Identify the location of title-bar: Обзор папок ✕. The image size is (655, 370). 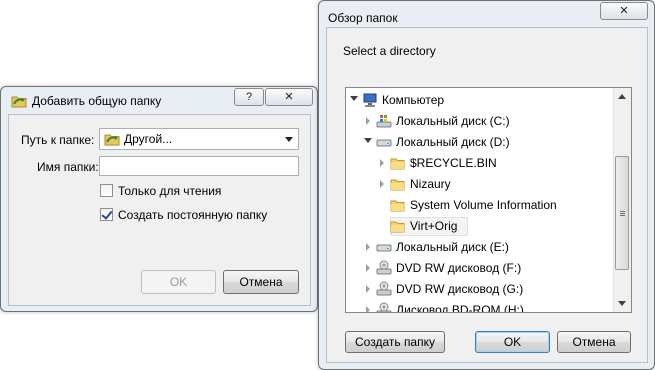
(486, 14).